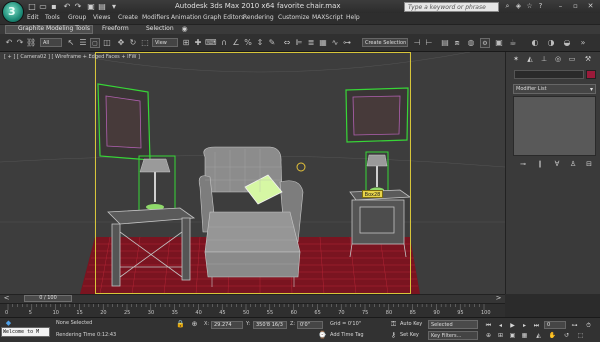 The height and width of the screenshot is (342, 600). I want to click on key-mode-toggle-icon: ⊶, so click(574, 326).